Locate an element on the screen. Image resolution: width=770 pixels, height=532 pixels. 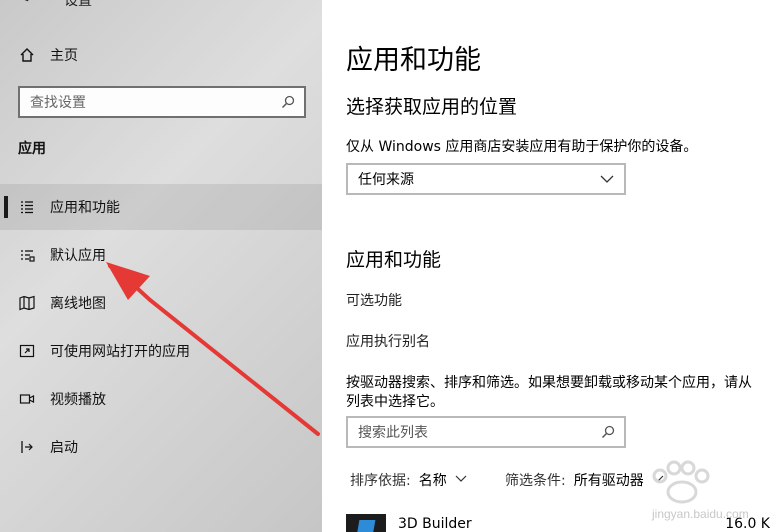
sidebar-item-apps-features: 应用和功能 is located at coordinates (161, 207).